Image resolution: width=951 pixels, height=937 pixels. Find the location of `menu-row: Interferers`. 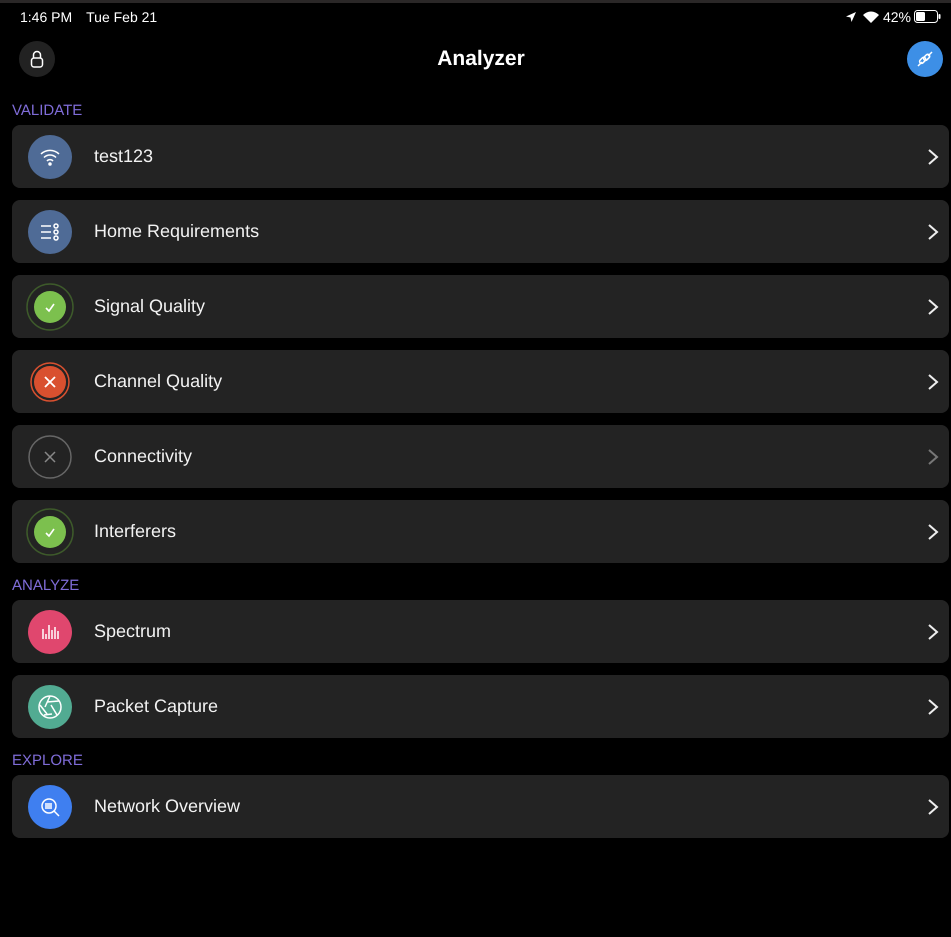

menu-row: Interferers is located at coordinates (480, 531).